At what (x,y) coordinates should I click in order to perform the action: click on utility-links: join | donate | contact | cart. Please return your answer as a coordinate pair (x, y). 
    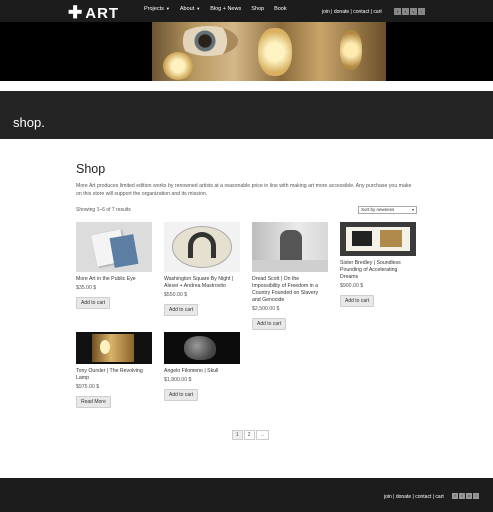
    Looking at the image, I should click on (352, 12).